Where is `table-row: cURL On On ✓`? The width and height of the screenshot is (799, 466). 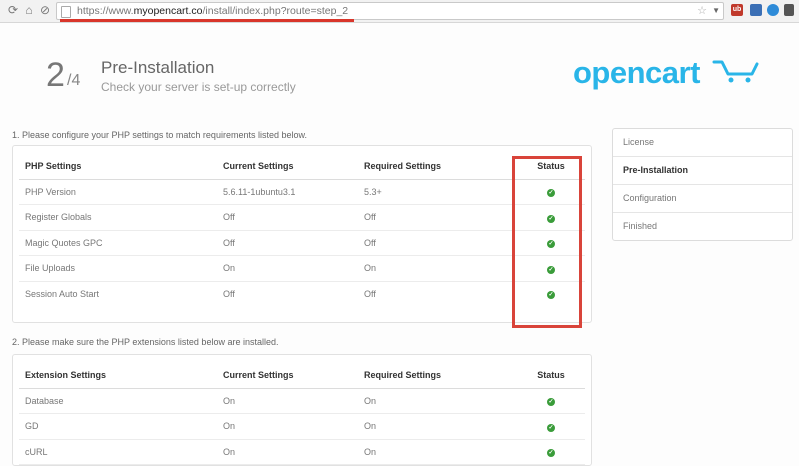
table-row: cURL On On ✓ is located at coordinates (302, 452).